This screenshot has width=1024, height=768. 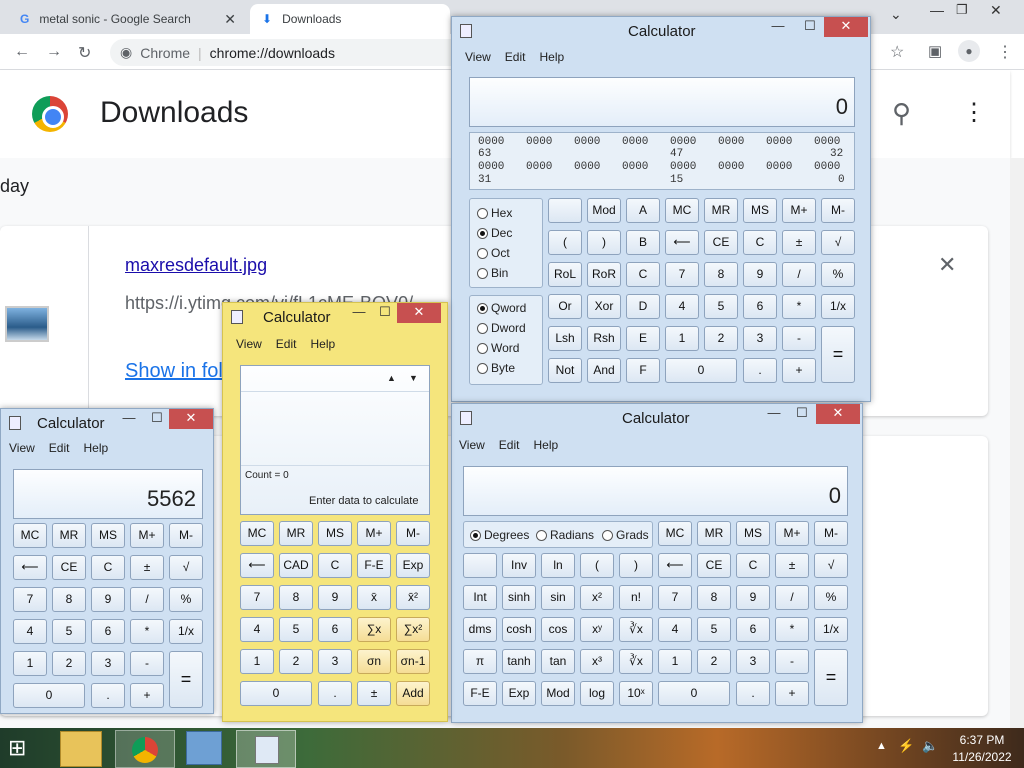 I want to click on calc-button-btn-tan: tan, so click(x=558, y=661).